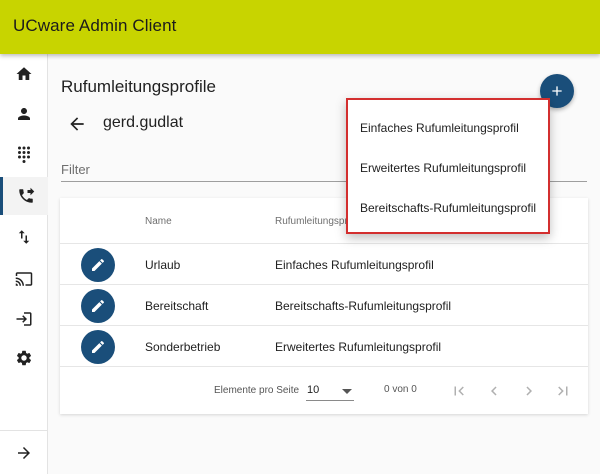  What do you see at coordinates (95, 25) in the screenshot?
I see `app-title: UCware Admin Client` at bounding box center [95, 25].